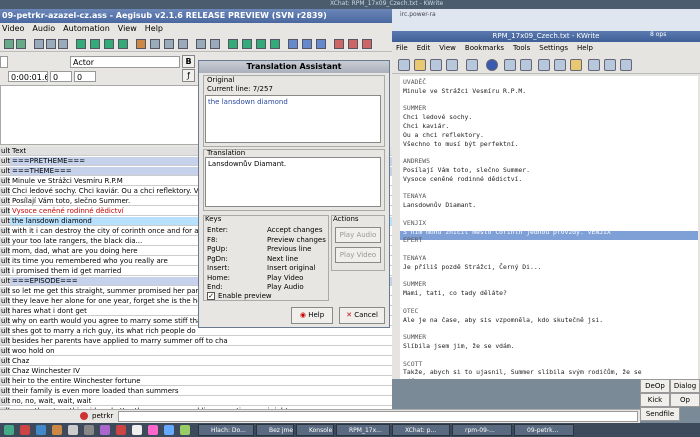 The height and width of the screenshot is (437, 700). Describe the element at coordinates (610, 65) in the screenshot. I see `zoom-icon` at that location.